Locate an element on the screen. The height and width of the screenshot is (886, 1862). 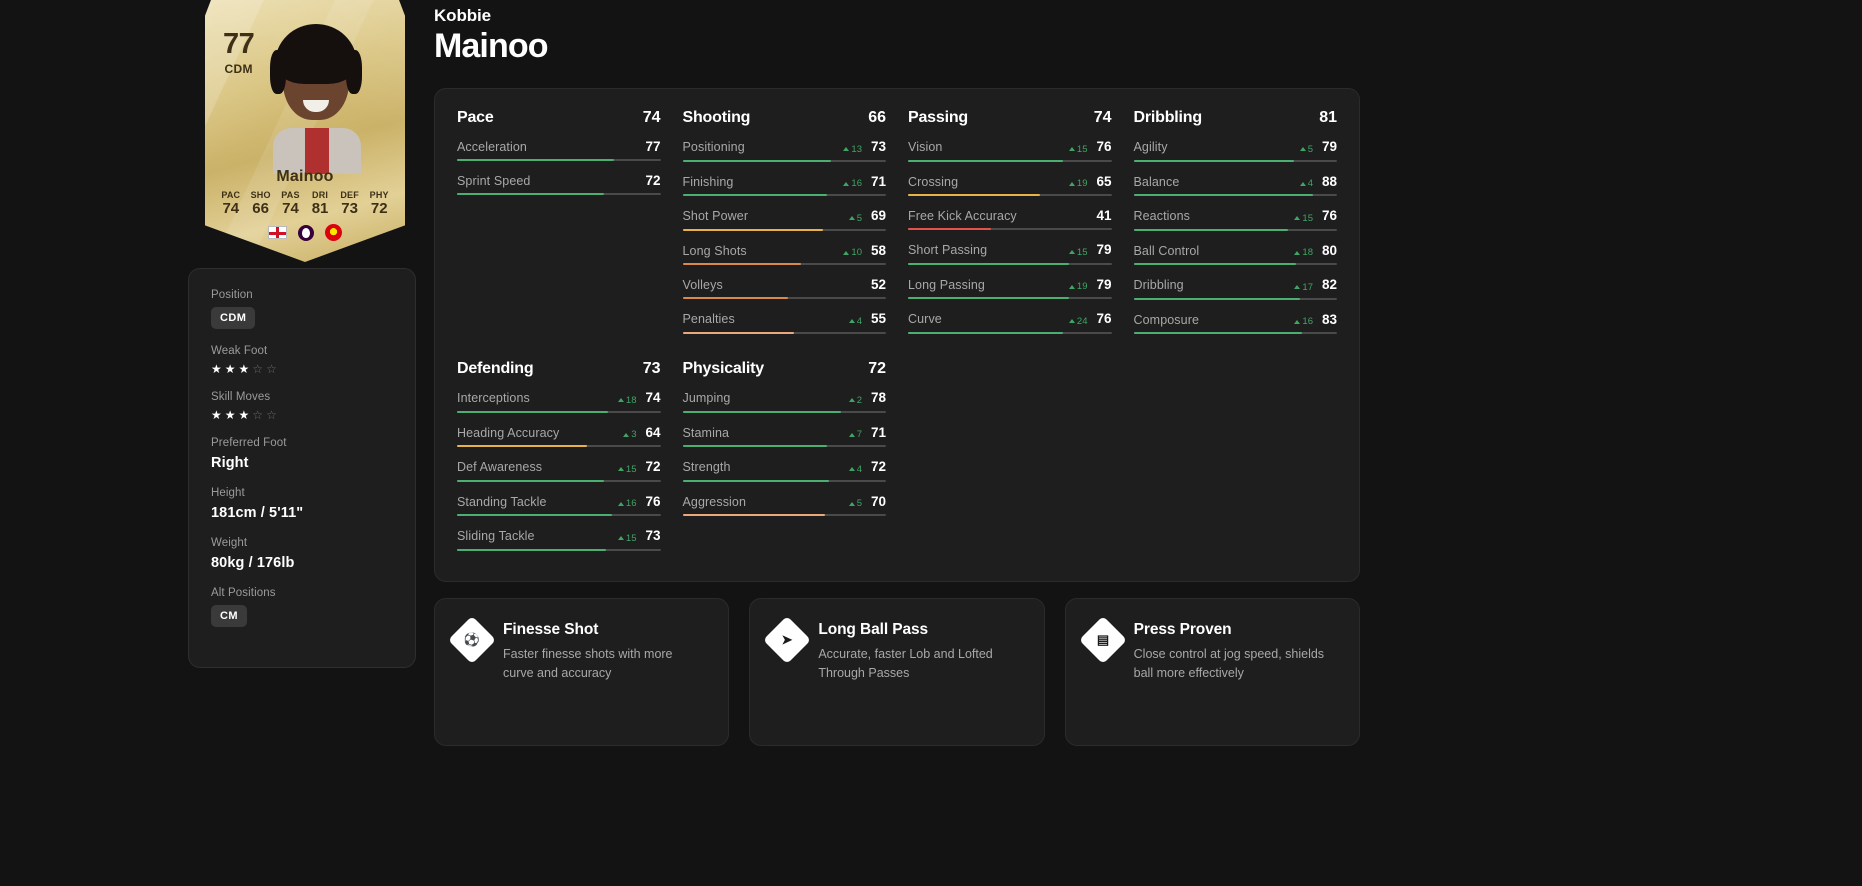
stat-row: Interceptions 18 74 is located at coordinates (559, 401).